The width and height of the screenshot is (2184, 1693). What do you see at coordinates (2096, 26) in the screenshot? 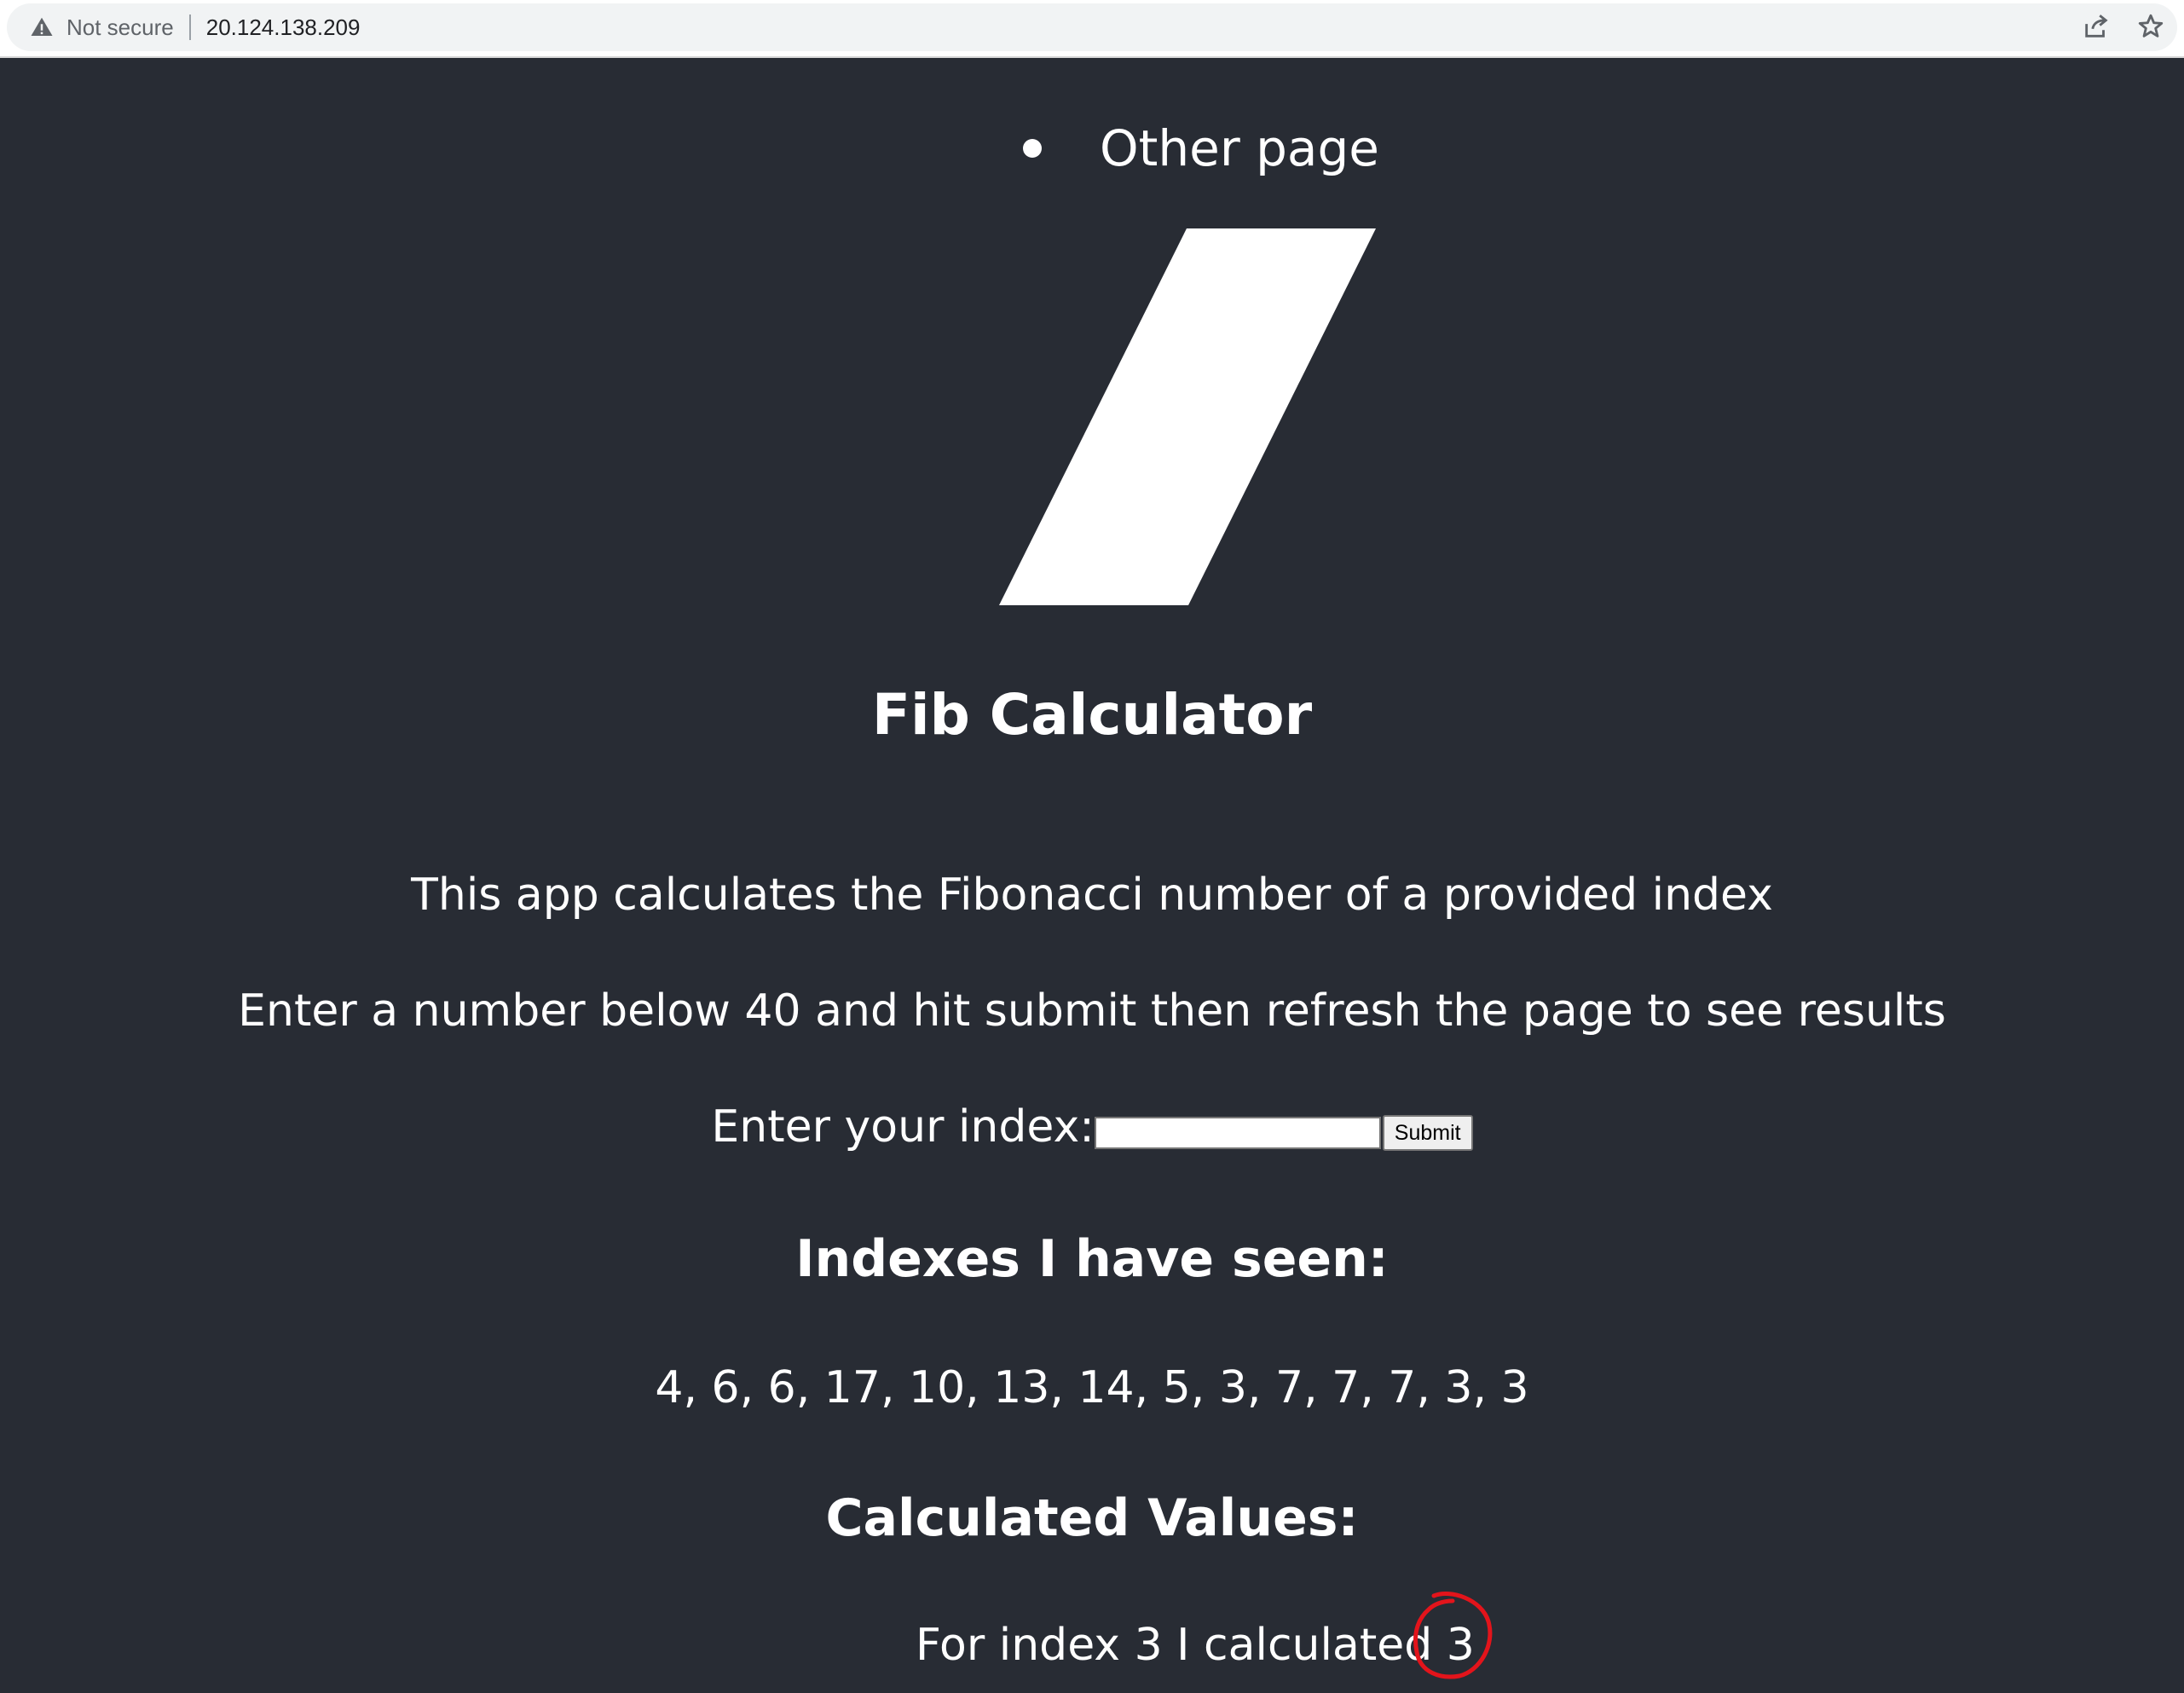
I see `share-icon` at bounding box center [2096, 26].